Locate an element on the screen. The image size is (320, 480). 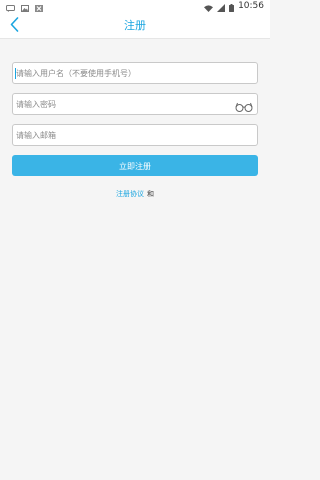
username-input is located at coordinates (135, 73).